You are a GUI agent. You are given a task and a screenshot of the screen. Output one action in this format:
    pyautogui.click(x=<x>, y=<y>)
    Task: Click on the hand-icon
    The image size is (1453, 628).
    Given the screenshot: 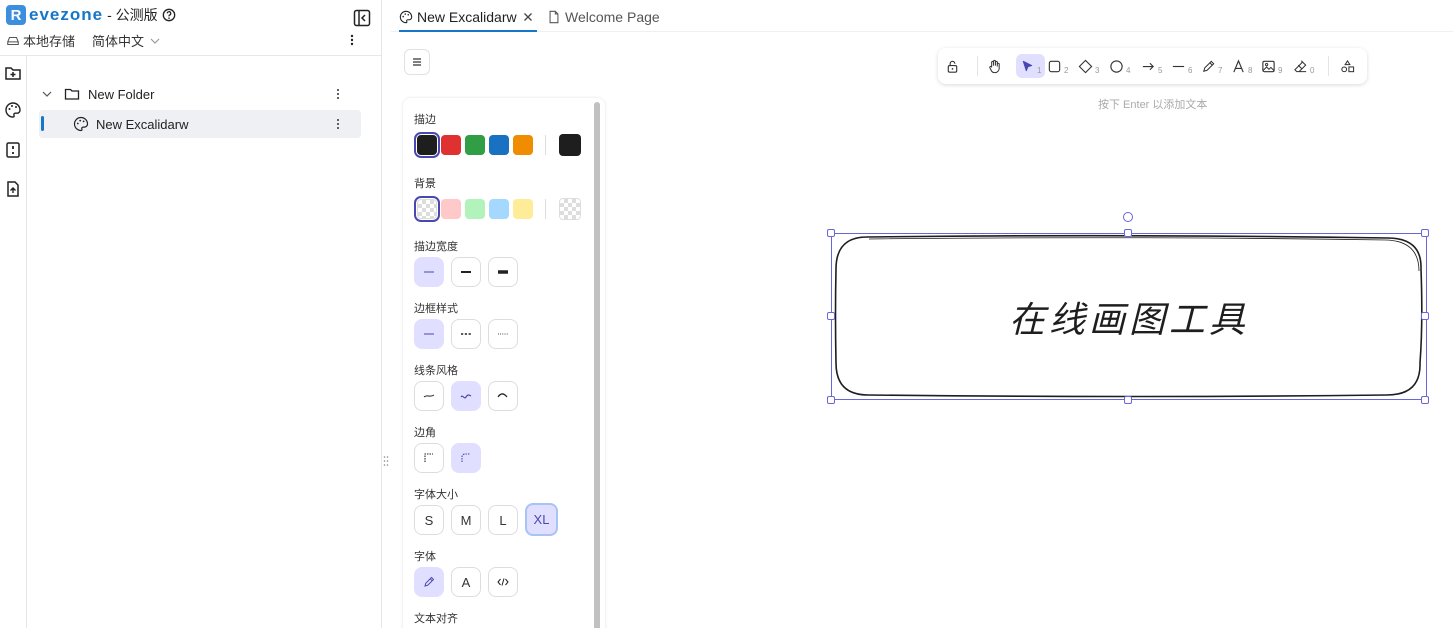 What is the action you would take?
    pyautogui.click(x=994, y=66)
    